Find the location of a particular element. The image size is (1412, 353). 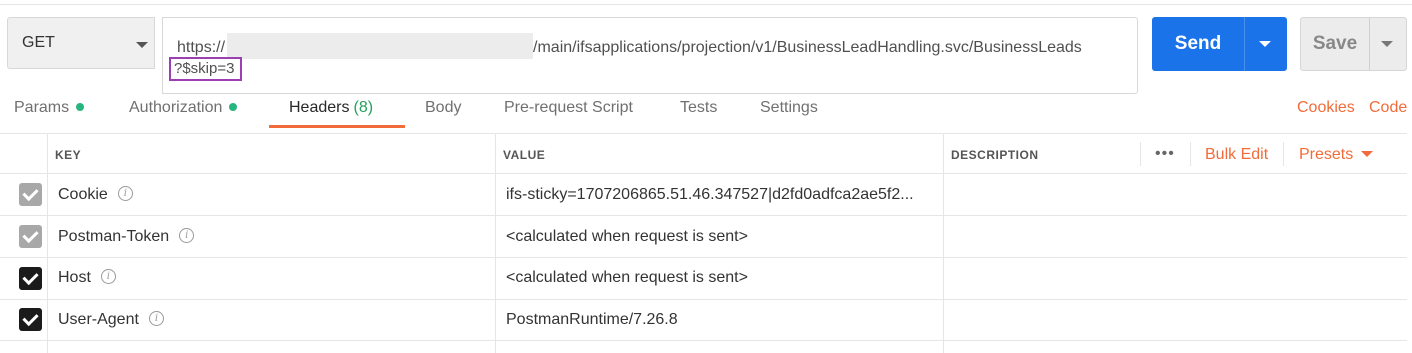

presets-dropdown: Presets is located at coordinates (1336, 155).